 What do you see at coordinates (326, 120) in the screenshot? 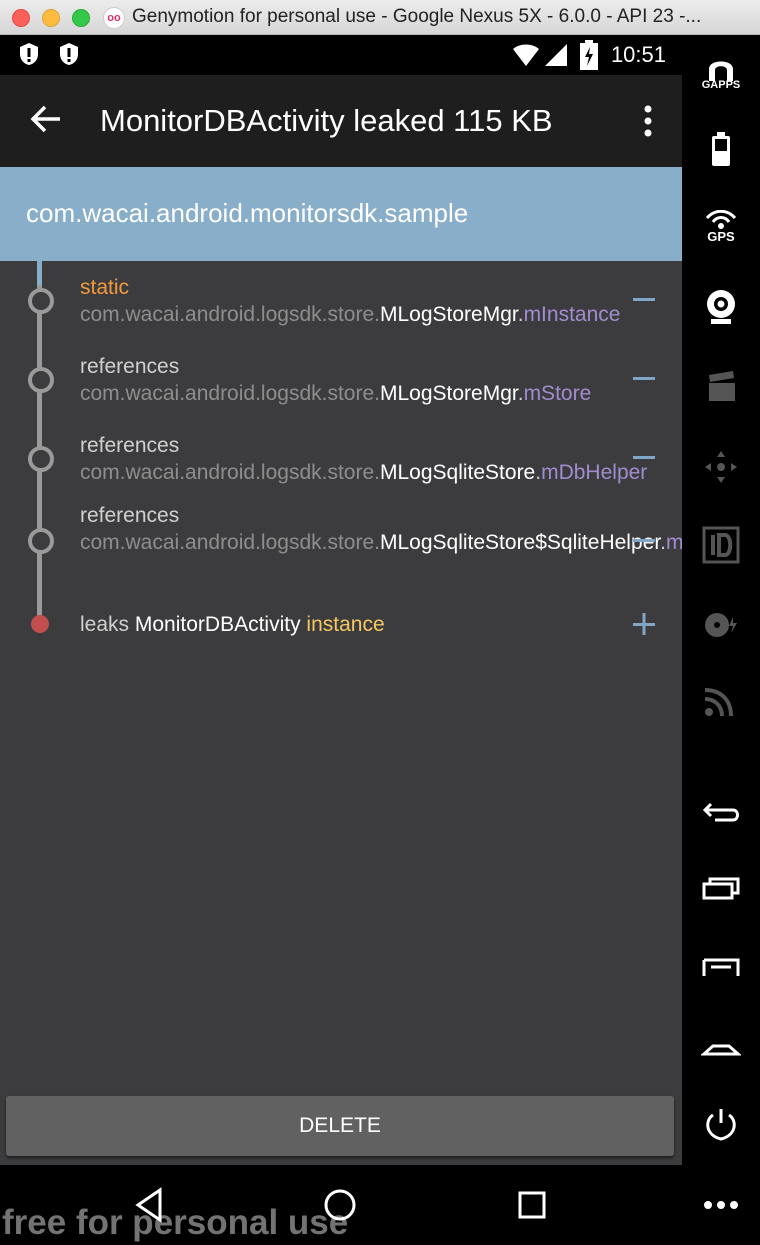
I see `page-title: MonitorDBActivity leaked 115 KB` at bounding box center [326, 120].